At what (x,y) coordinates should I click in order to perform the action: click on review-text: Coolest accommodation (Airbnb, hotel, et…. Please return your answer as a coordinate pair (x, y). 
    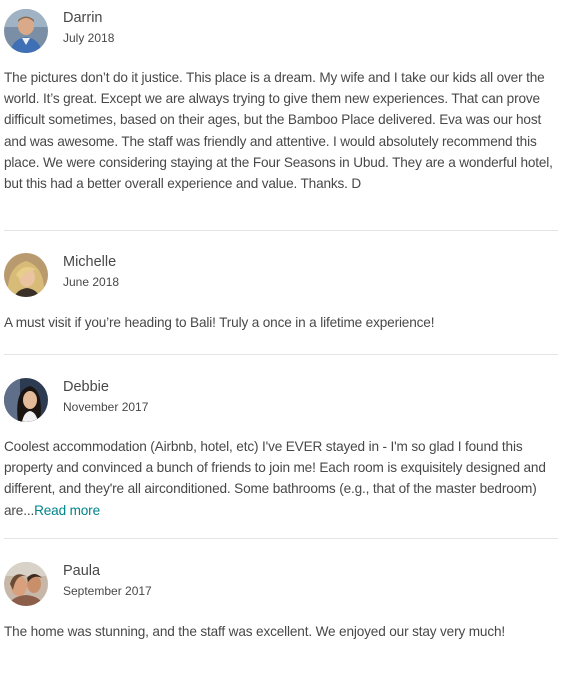
    Looking at the image, I should click on (282, 478).